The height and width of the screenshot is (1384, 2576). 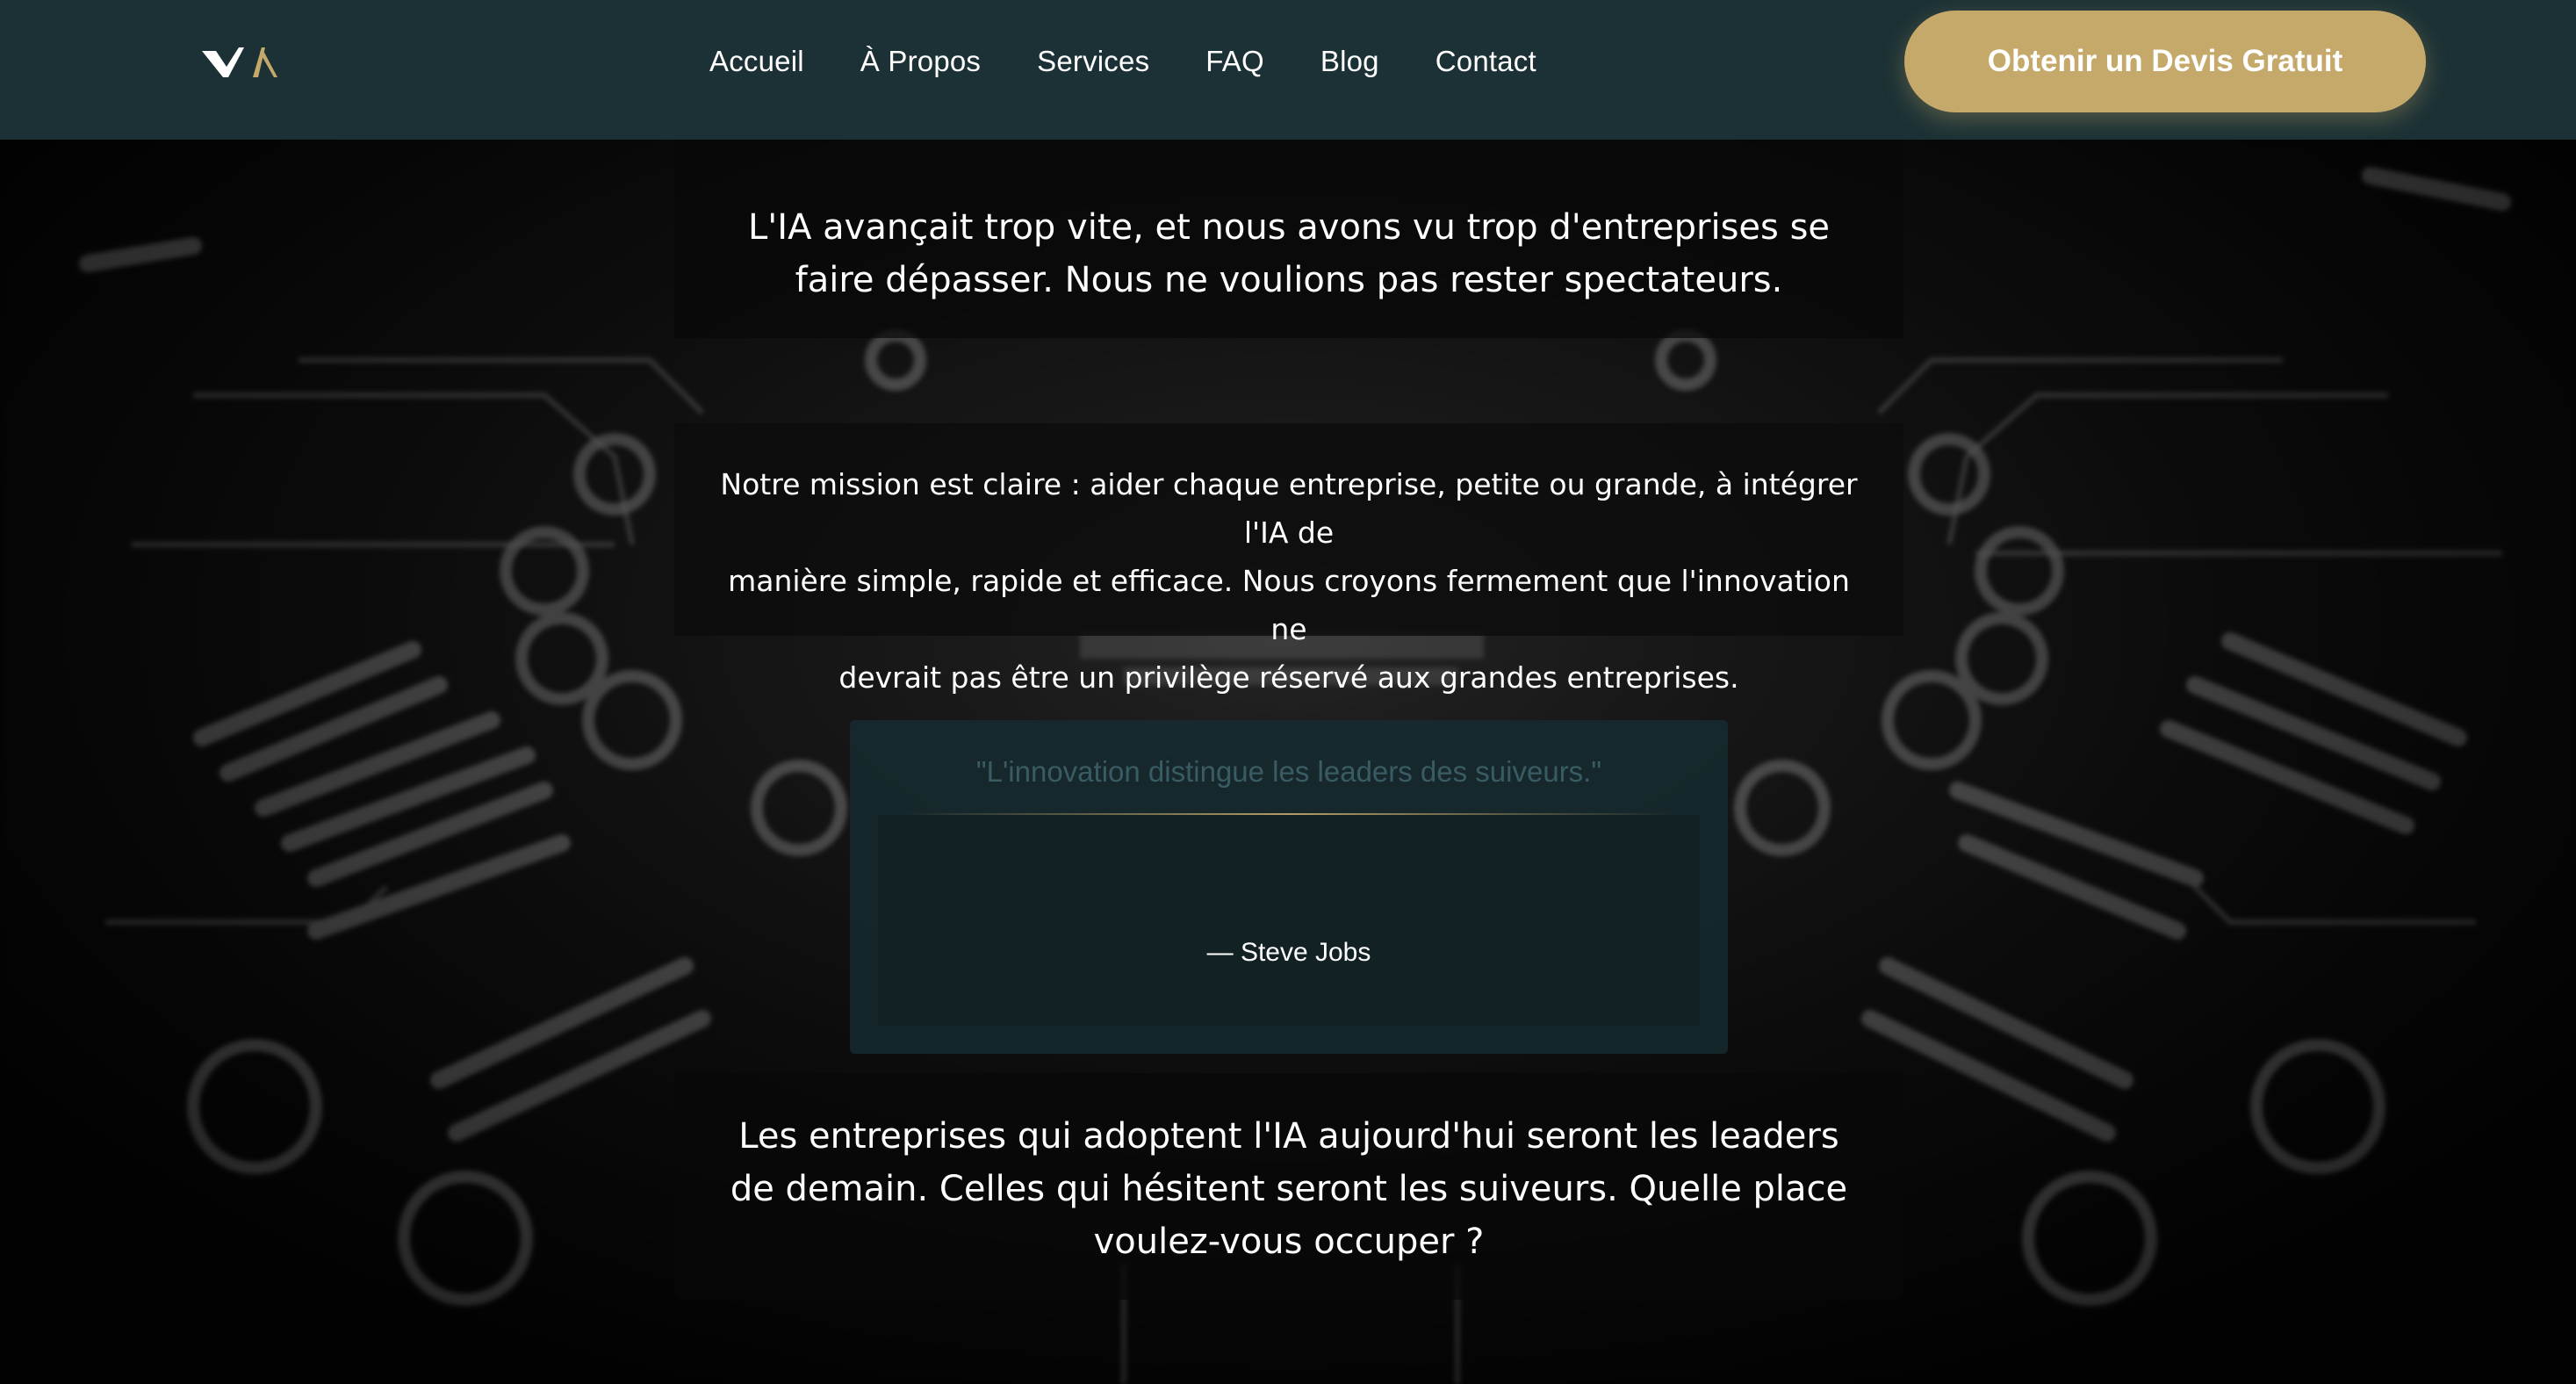 What do you see at coordinates (1289, 920) in the screenshot?
I see `quote-author-panel: — Steve Jobs` at bounding box center [1289, 920].